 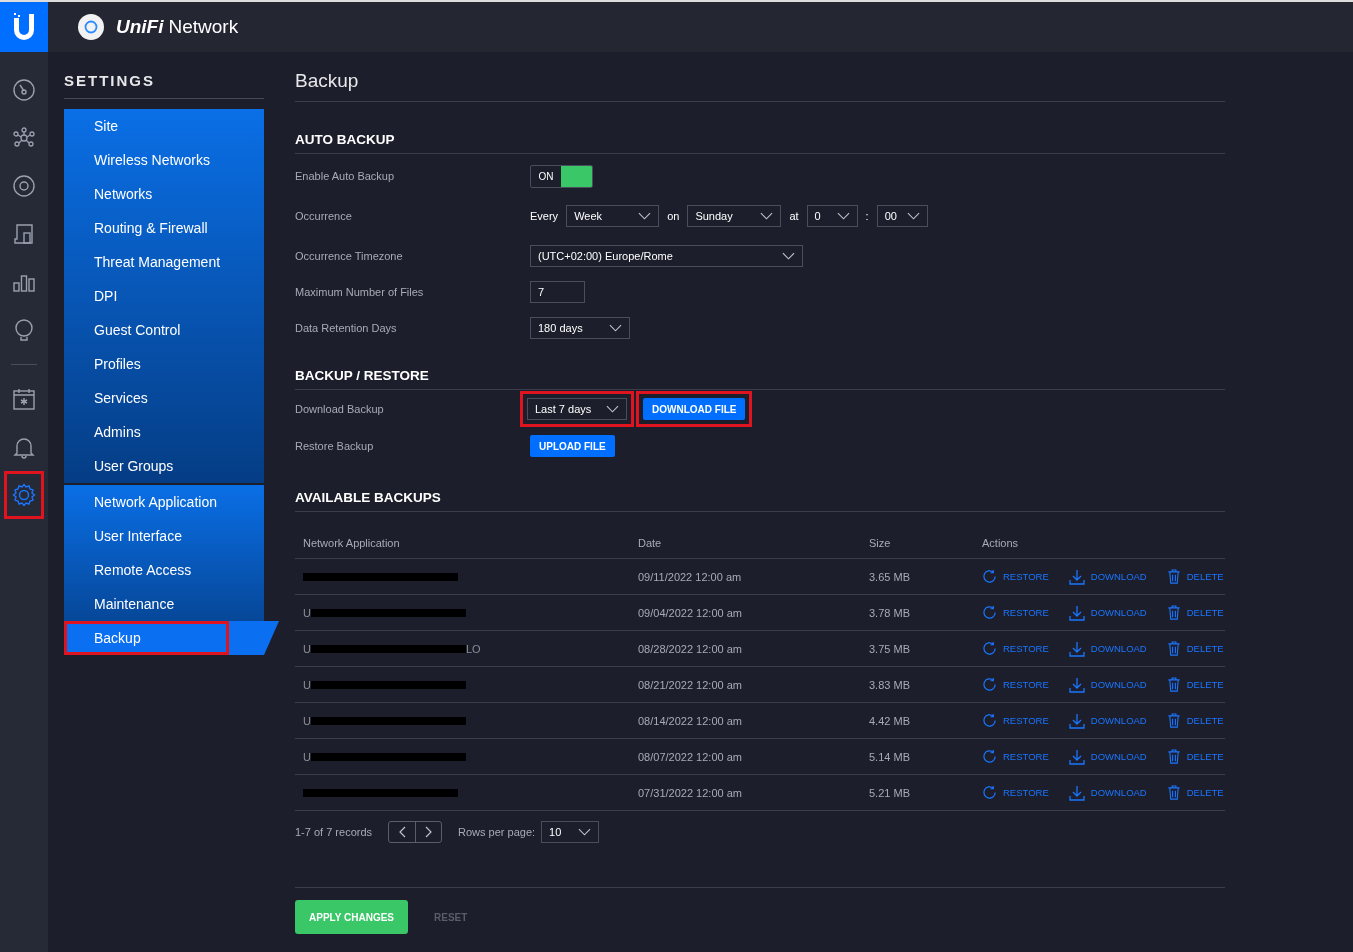 What do you see at coordinates (666, 256) in the screenshot?
I see `timezone-select: (UTC+02:00) Europe/Rome` at bounding box center [666, 256].